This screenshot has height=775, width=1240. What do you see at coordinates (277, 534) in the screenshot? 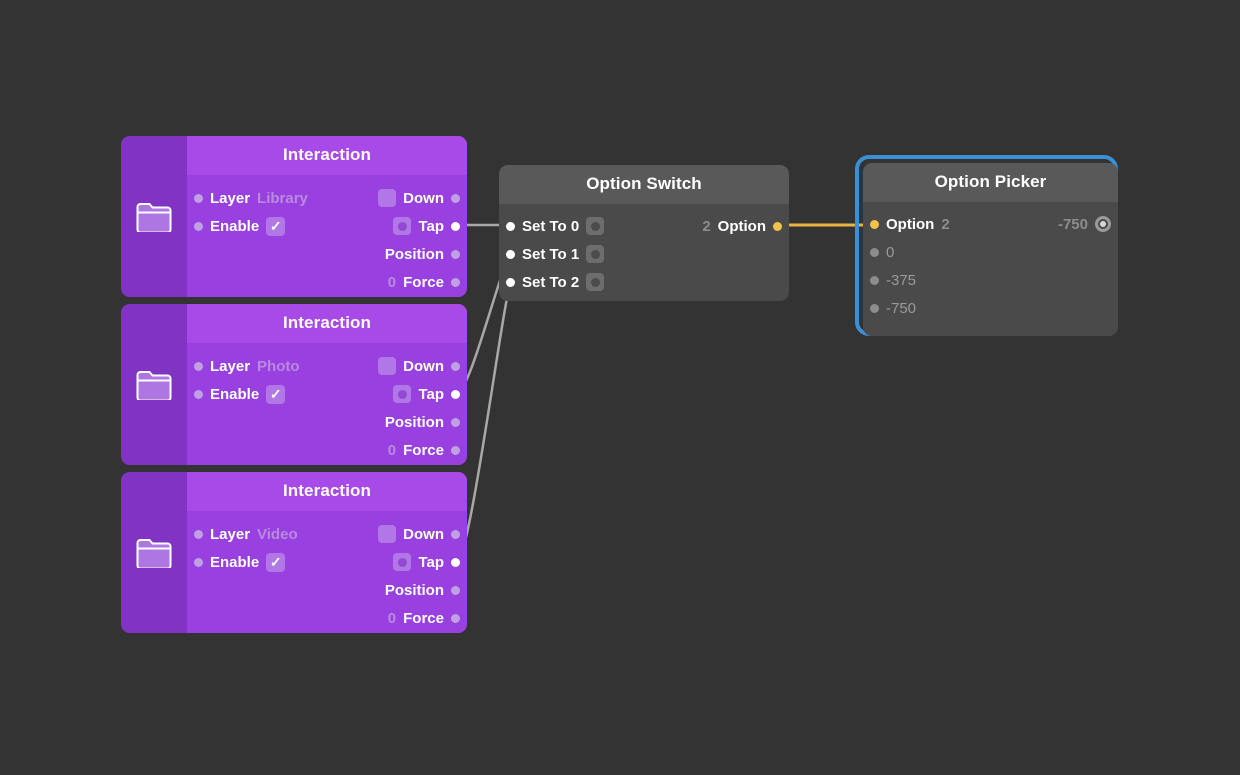
I see `input-value-layer: Video` at bounding box center [277, 534].